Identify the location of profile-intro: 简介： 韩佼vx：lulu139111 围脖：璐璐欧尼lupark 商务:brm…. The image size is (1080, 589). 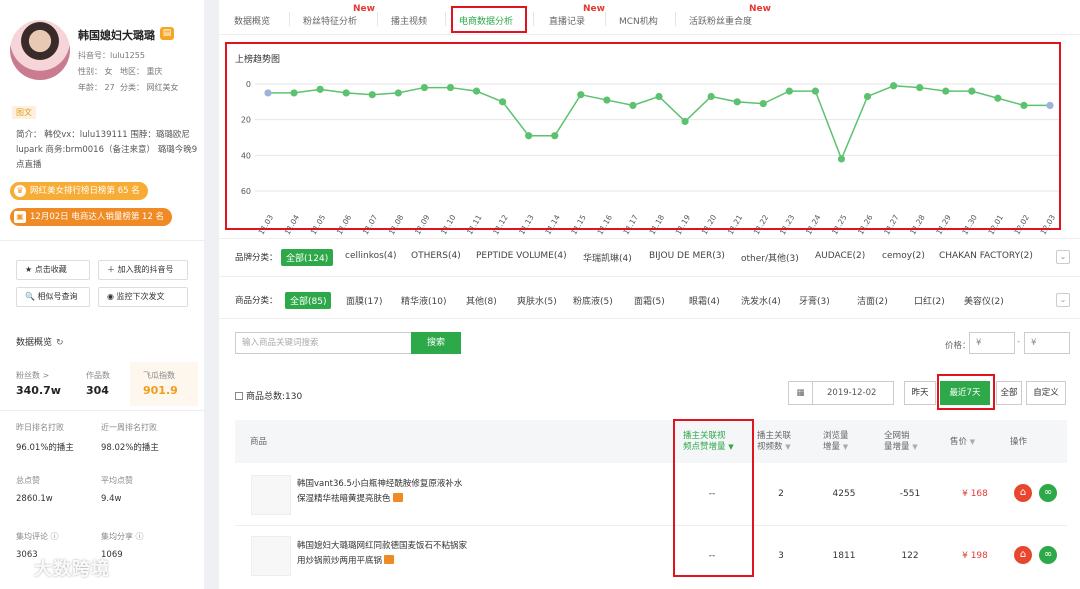
(107, 150).